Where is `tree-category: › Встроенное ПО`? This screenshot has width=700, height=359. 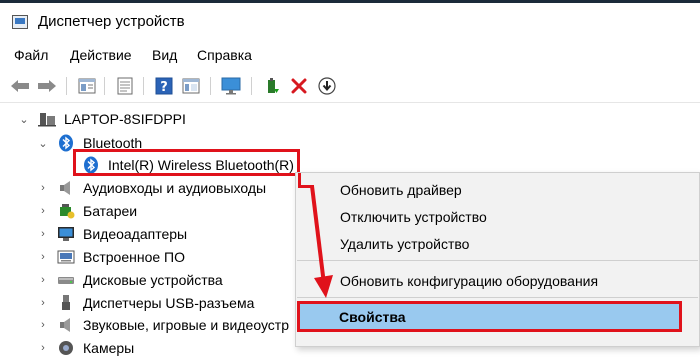
tree-category: › Встроенное ПО is located at coordinates (111, 257).